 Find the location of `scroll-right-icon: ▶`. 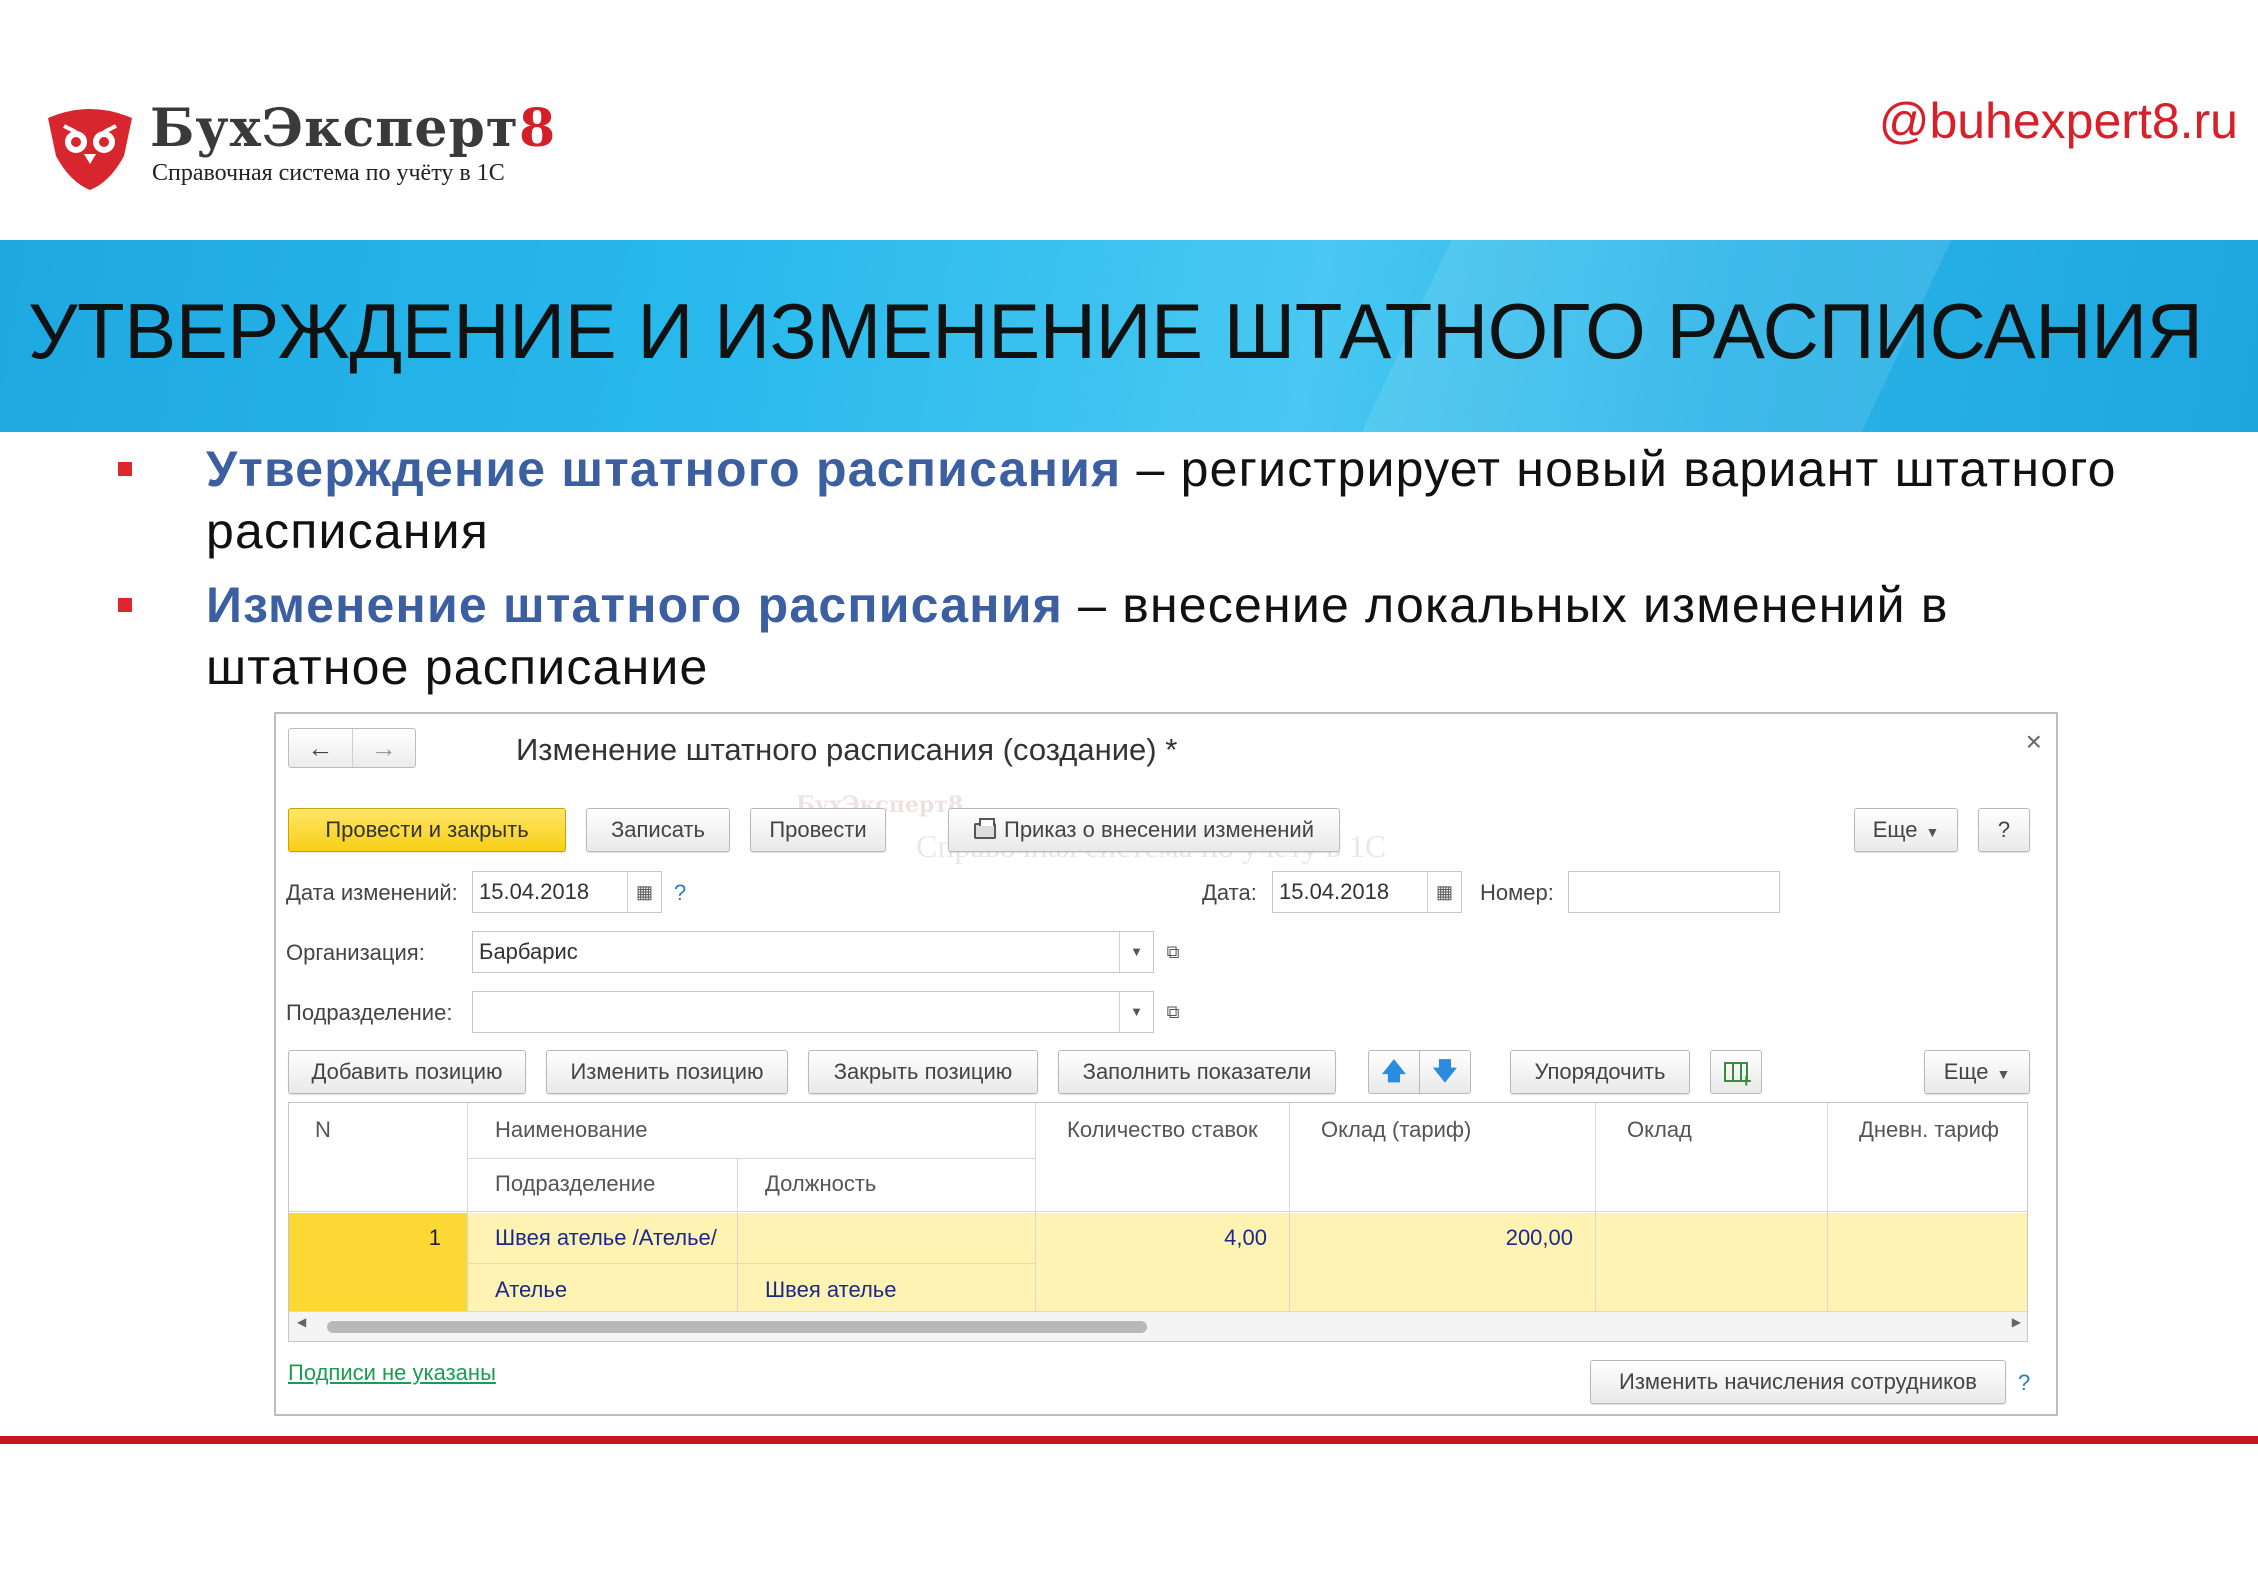

scroll-right-icon: ▶ is located at coordinates (2016, 1322).